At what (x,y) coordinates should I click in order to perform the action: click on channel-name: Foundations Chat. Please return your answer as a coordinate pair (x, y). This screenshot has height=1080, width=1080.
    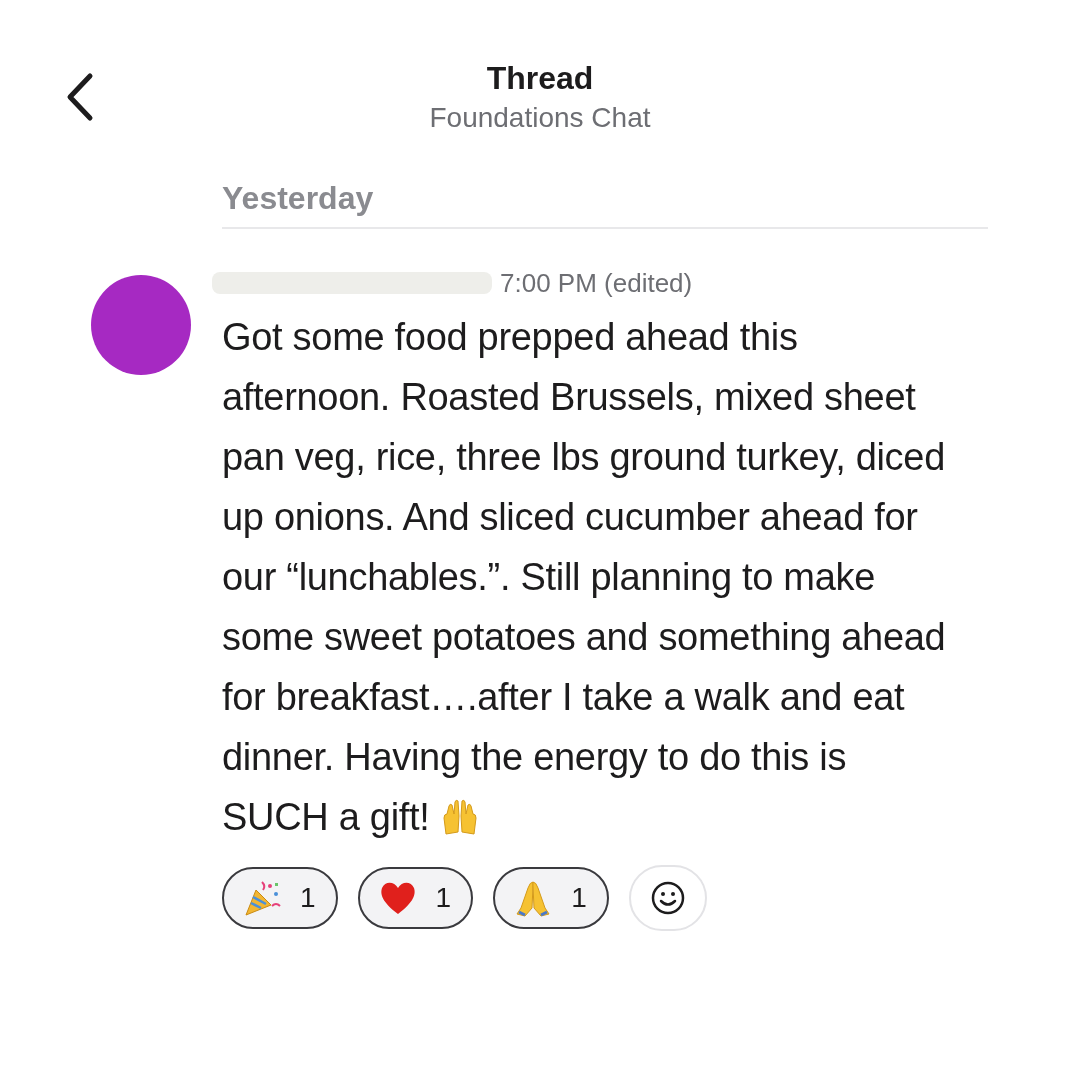
    Looking at the image, I should click on (540, 118).